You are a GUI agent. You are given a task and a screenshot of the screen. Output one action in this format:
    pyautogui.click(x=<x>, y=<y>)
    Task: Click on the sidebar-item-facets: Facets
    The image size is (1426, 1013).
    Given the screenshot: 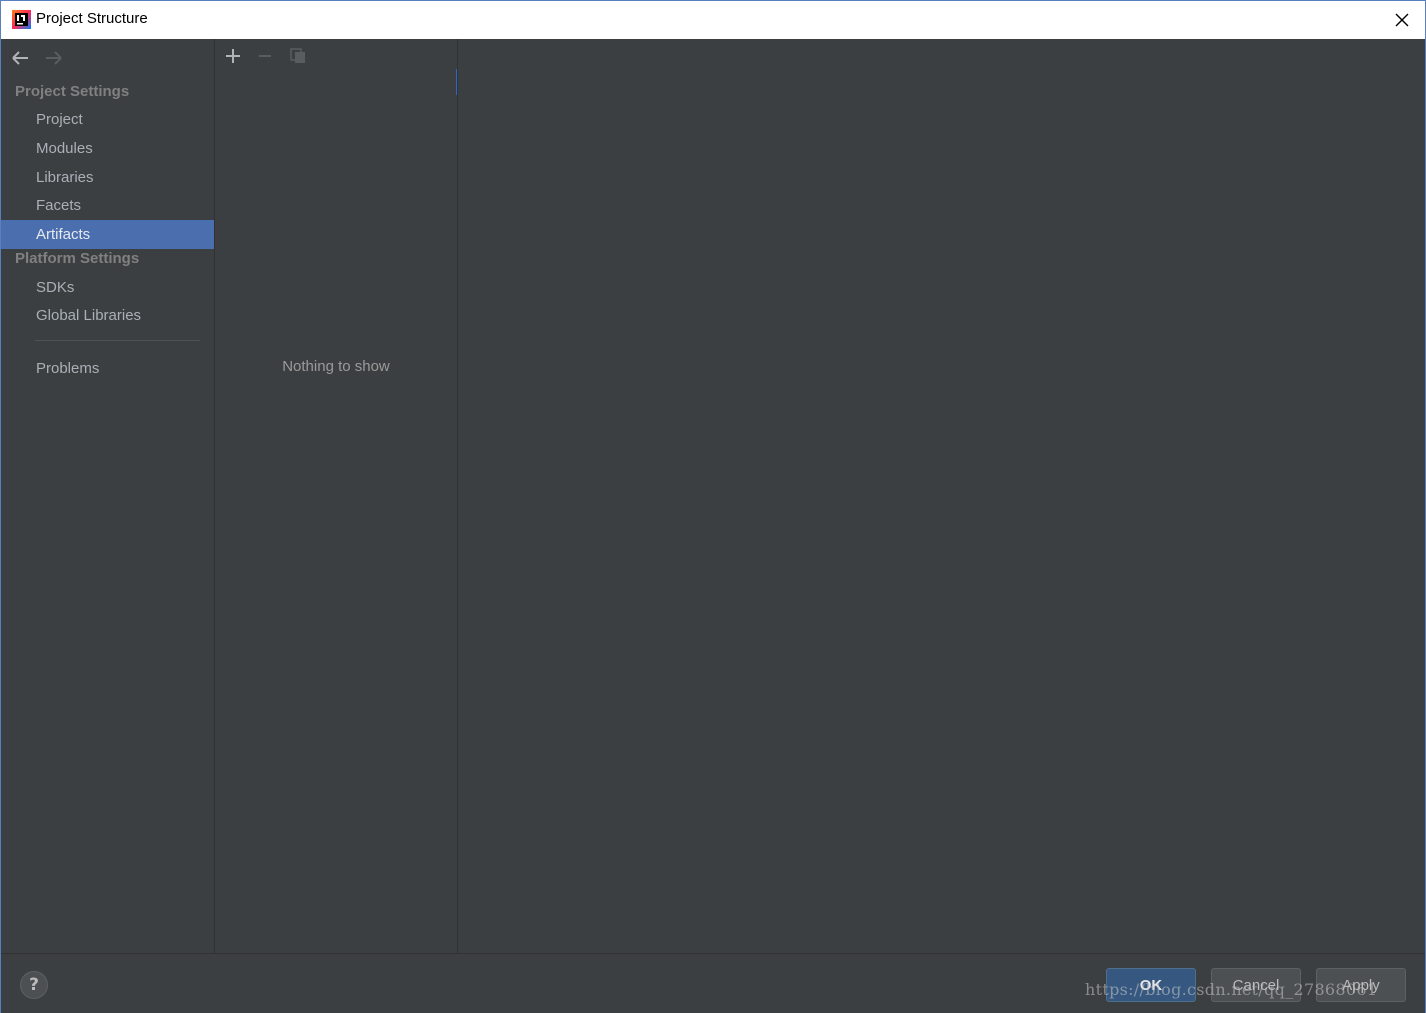 What is the action you would take?
    pyautogui.click(x=107, y=205)
    